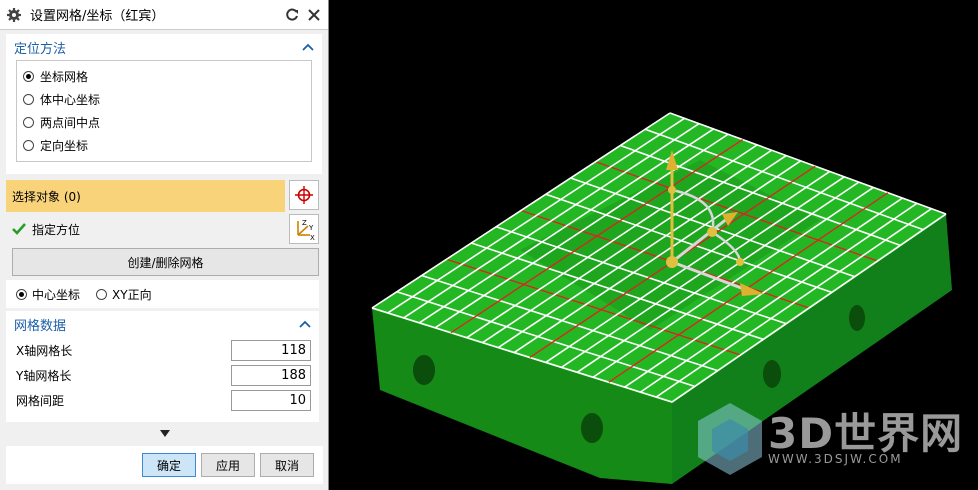 The image size is (978, 490). I want to click on expand-down-icon, so click(165, 434).